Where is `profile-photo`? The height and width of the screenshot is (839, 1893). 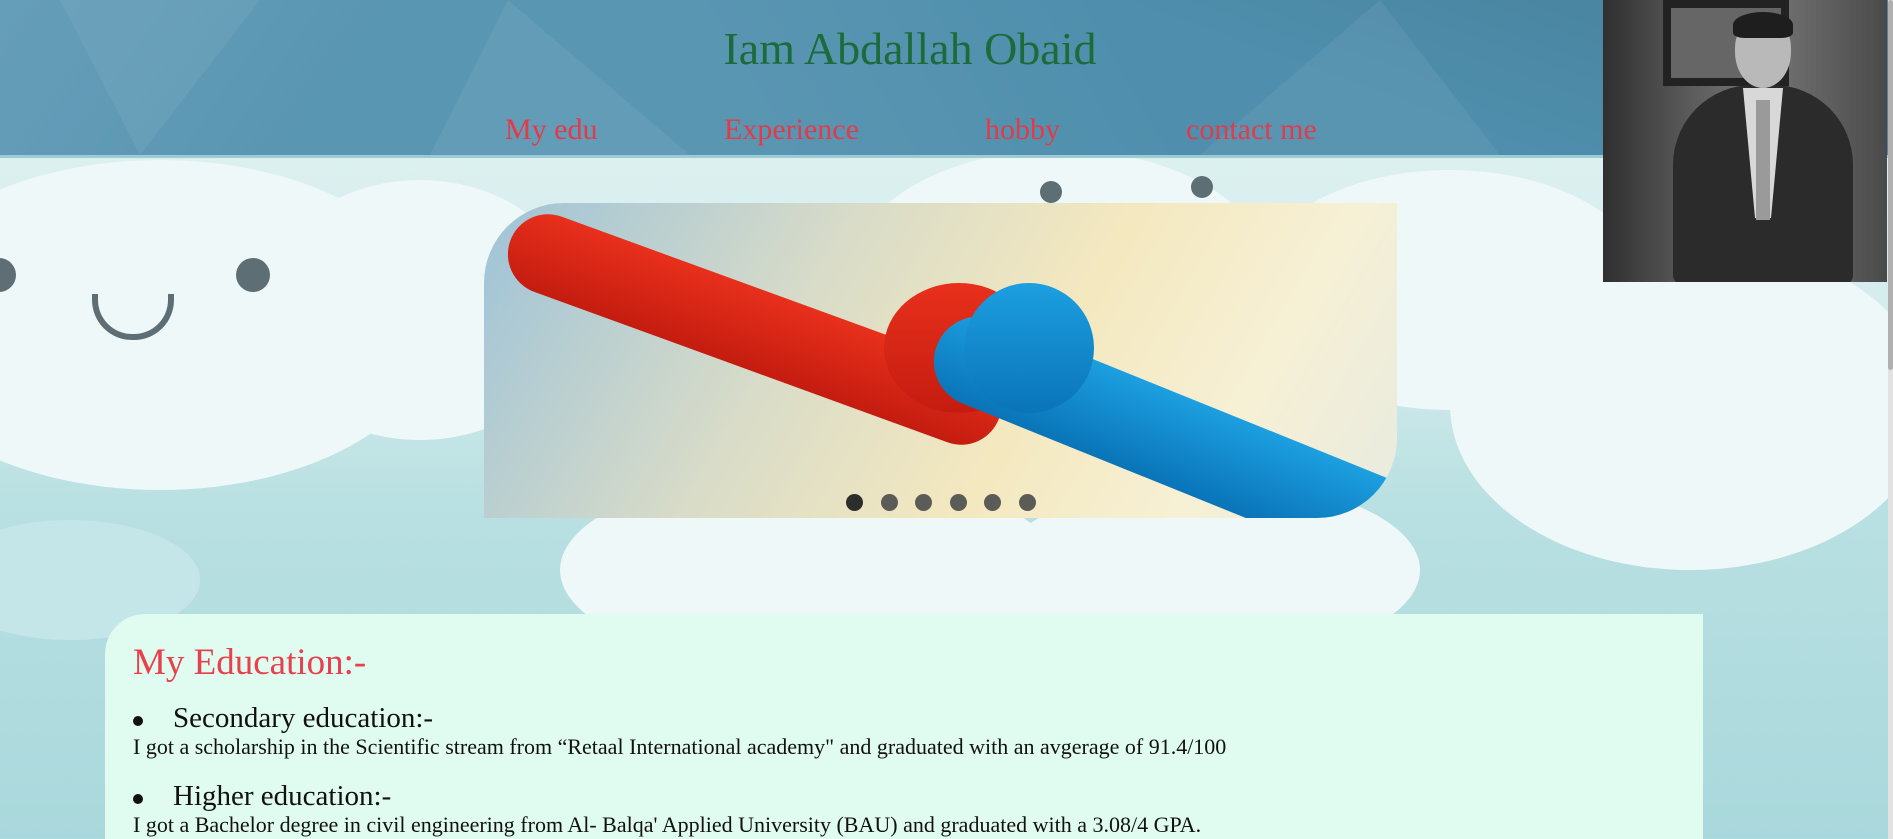
profile-photo is located at coordinates (1745, 141).